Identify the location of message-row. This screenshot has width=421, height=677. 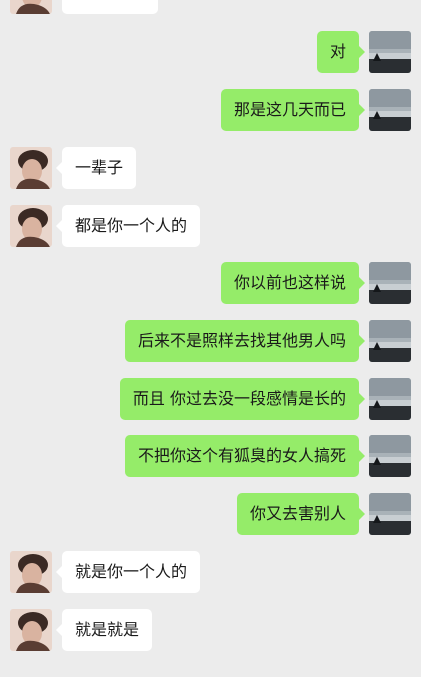
(210, 8).